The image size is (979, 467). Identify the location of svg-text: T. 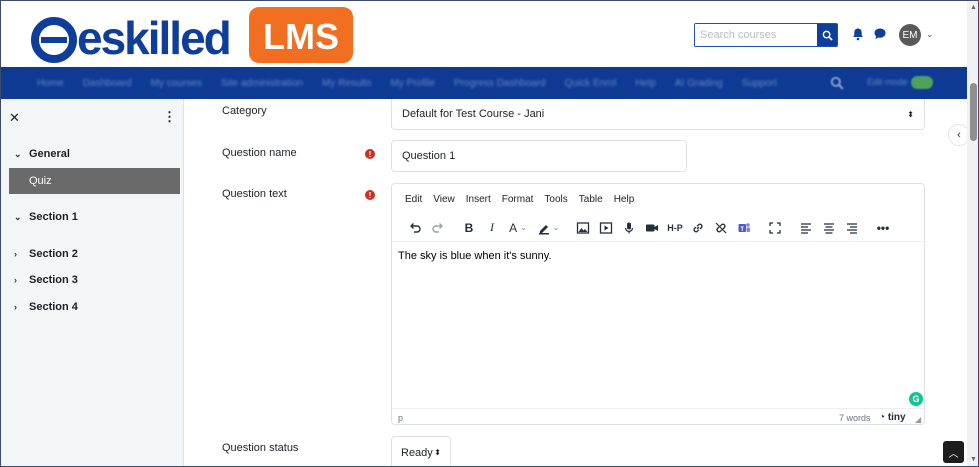
(742, 229).